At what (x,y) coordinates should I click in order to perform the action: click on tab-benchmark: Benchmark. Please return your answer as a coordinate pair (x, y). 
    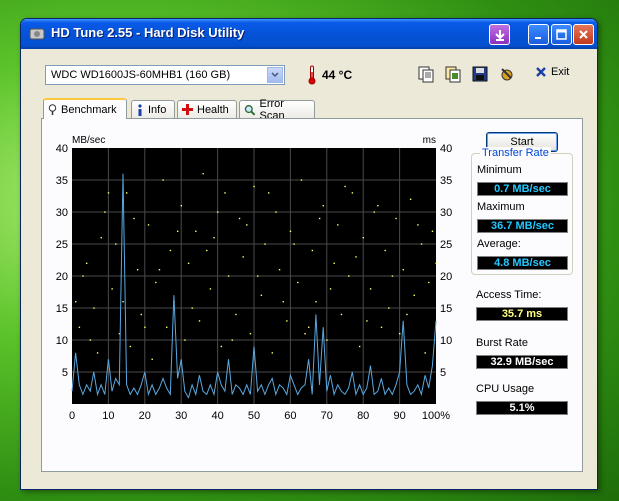
    Looking at the image, I should click on (85, 108).